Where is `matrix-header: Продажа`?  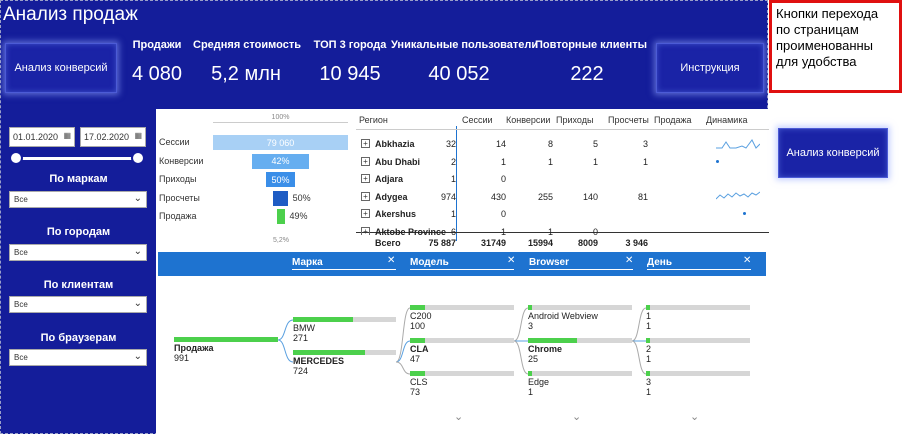
matrix-header: Продажа is located at coordinates (673, 120).